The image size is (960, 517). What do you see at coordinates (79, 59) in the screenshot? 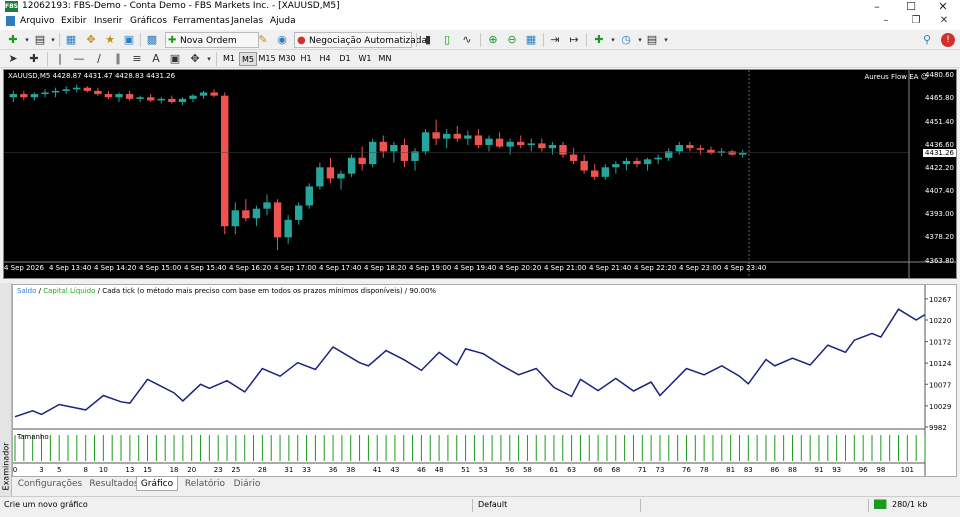
I see `horizontal-line-icon: —` at bounding box center [79, 59].